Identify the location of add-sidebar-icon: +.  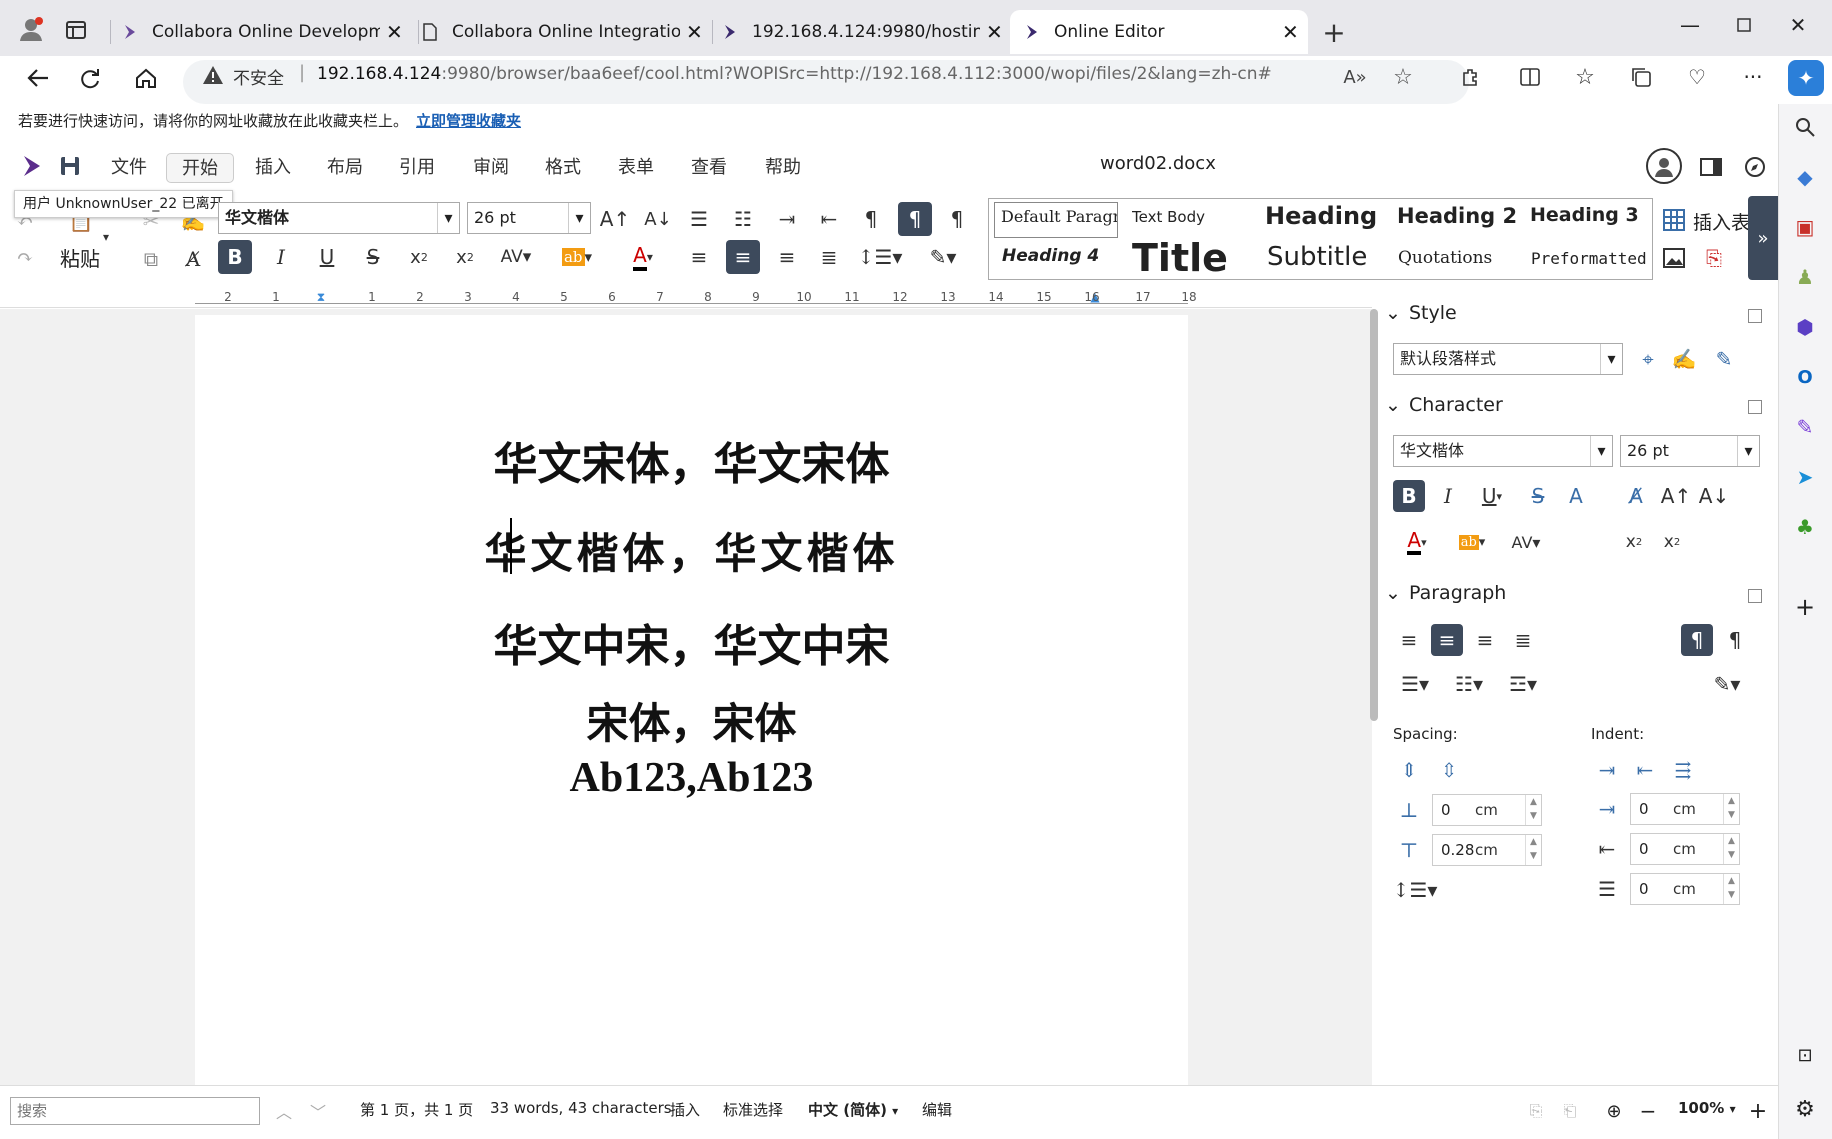
(1805, 607).